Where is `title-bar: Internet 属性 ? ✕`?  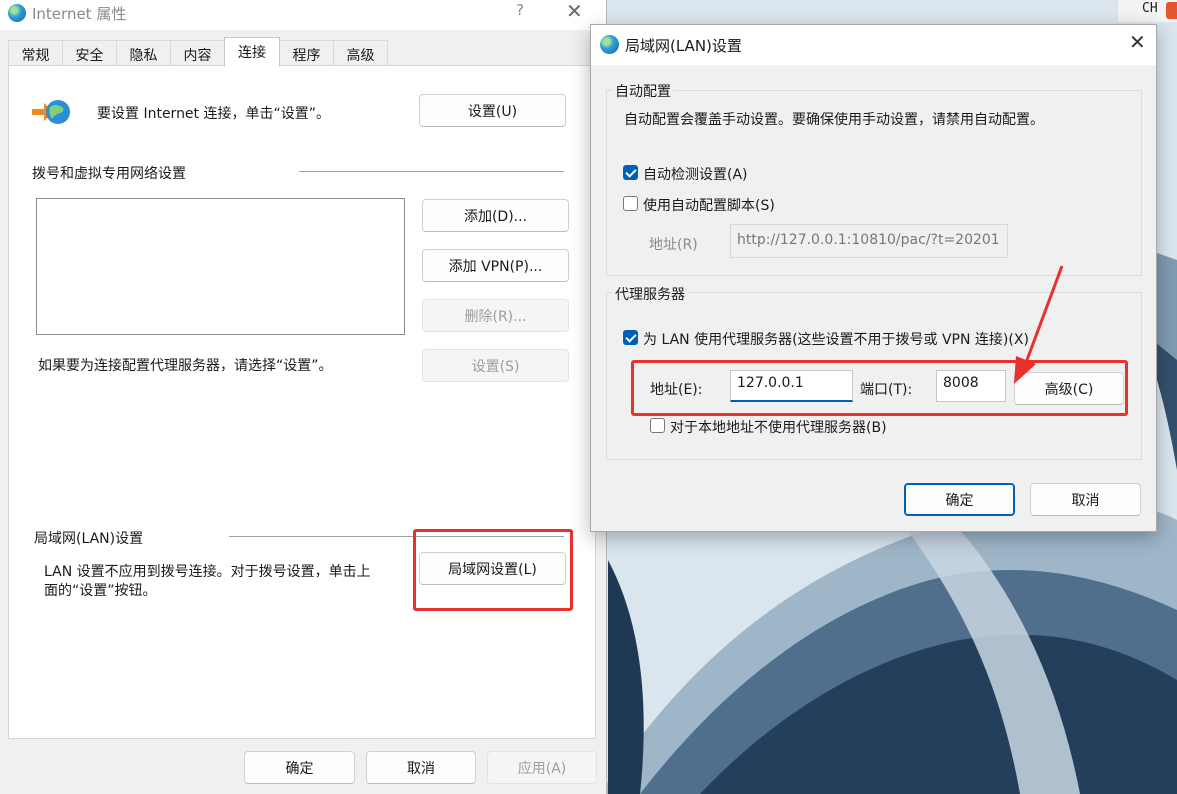
title-bar: Internet 属性 ? ✕ is located at coordinates (303, 15).